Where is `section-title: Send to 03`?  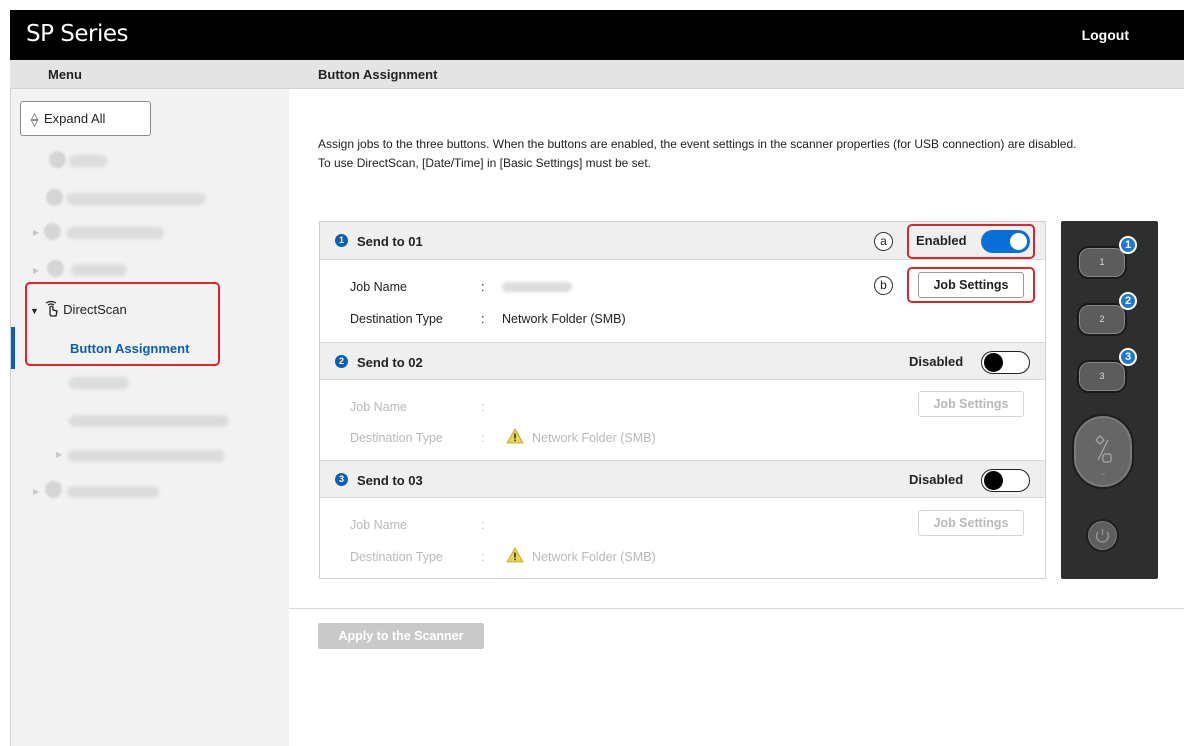 section-title: Send to 03 is located at coordinates (390, 480).